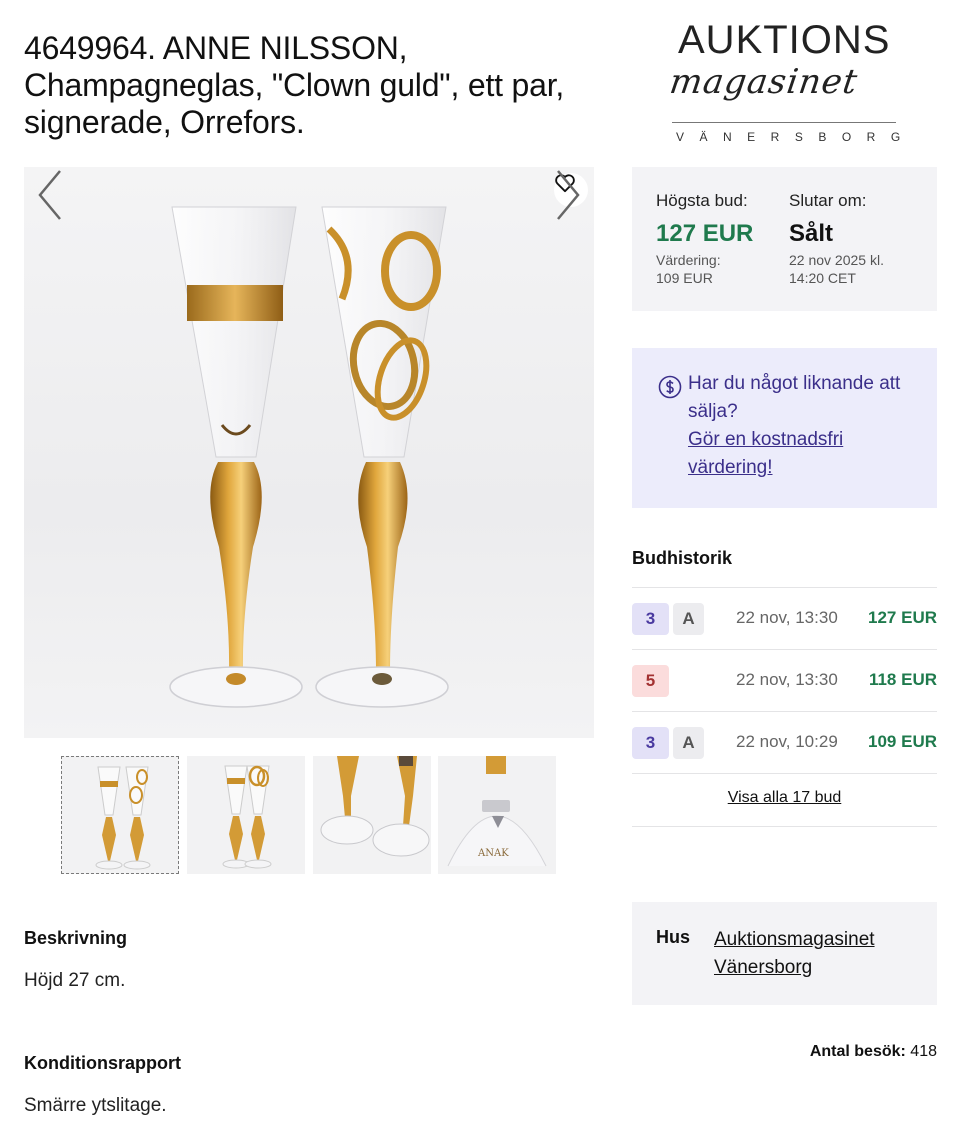  What do you see at coordinates (803, 454) in the screenshot?
I see `free-valuation-link: Gör en kostnadsfri värdering!` at bounding box center [803, 454].